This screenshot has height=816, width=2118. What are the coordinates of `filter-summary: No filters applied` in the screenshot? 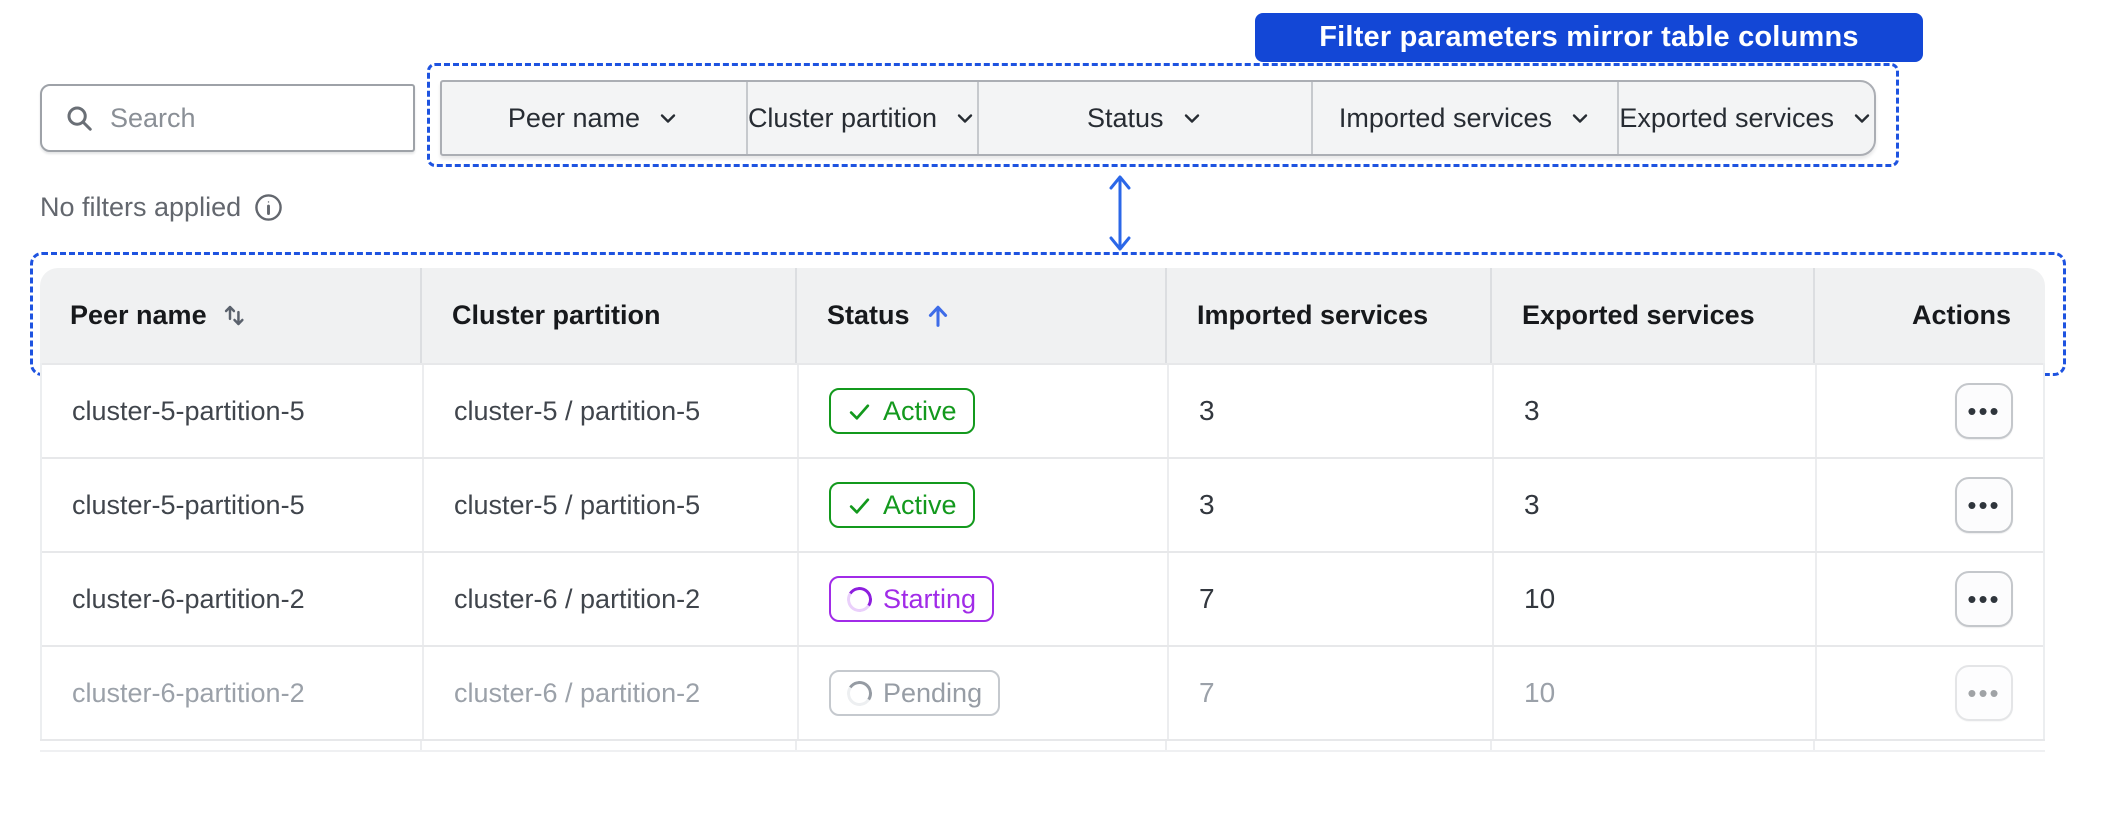 It's located at (161, 207).